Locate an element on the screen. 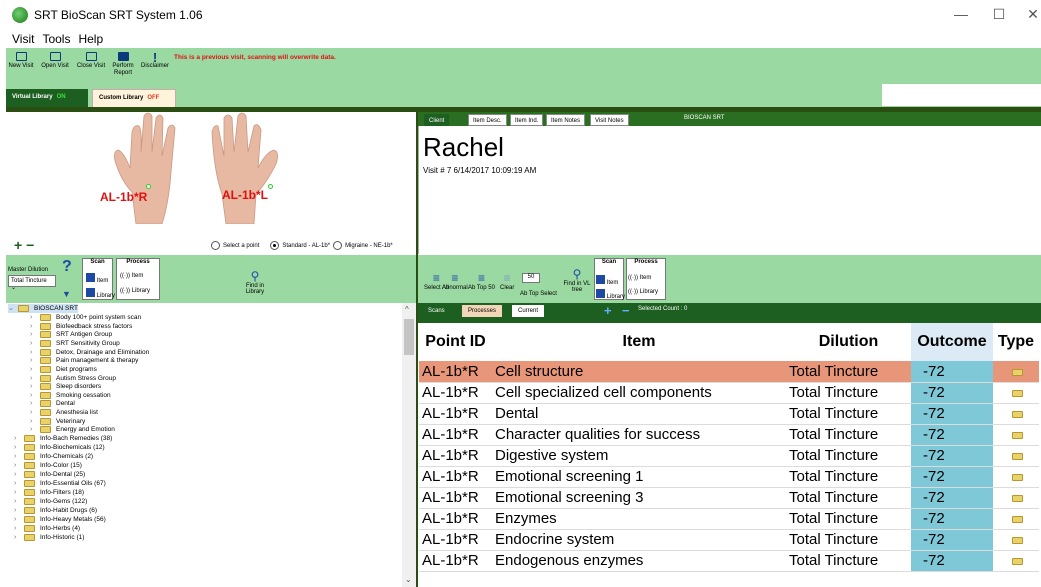 The image size is (1041, 587). menu-help: Help is located at coordinates (90, 39).